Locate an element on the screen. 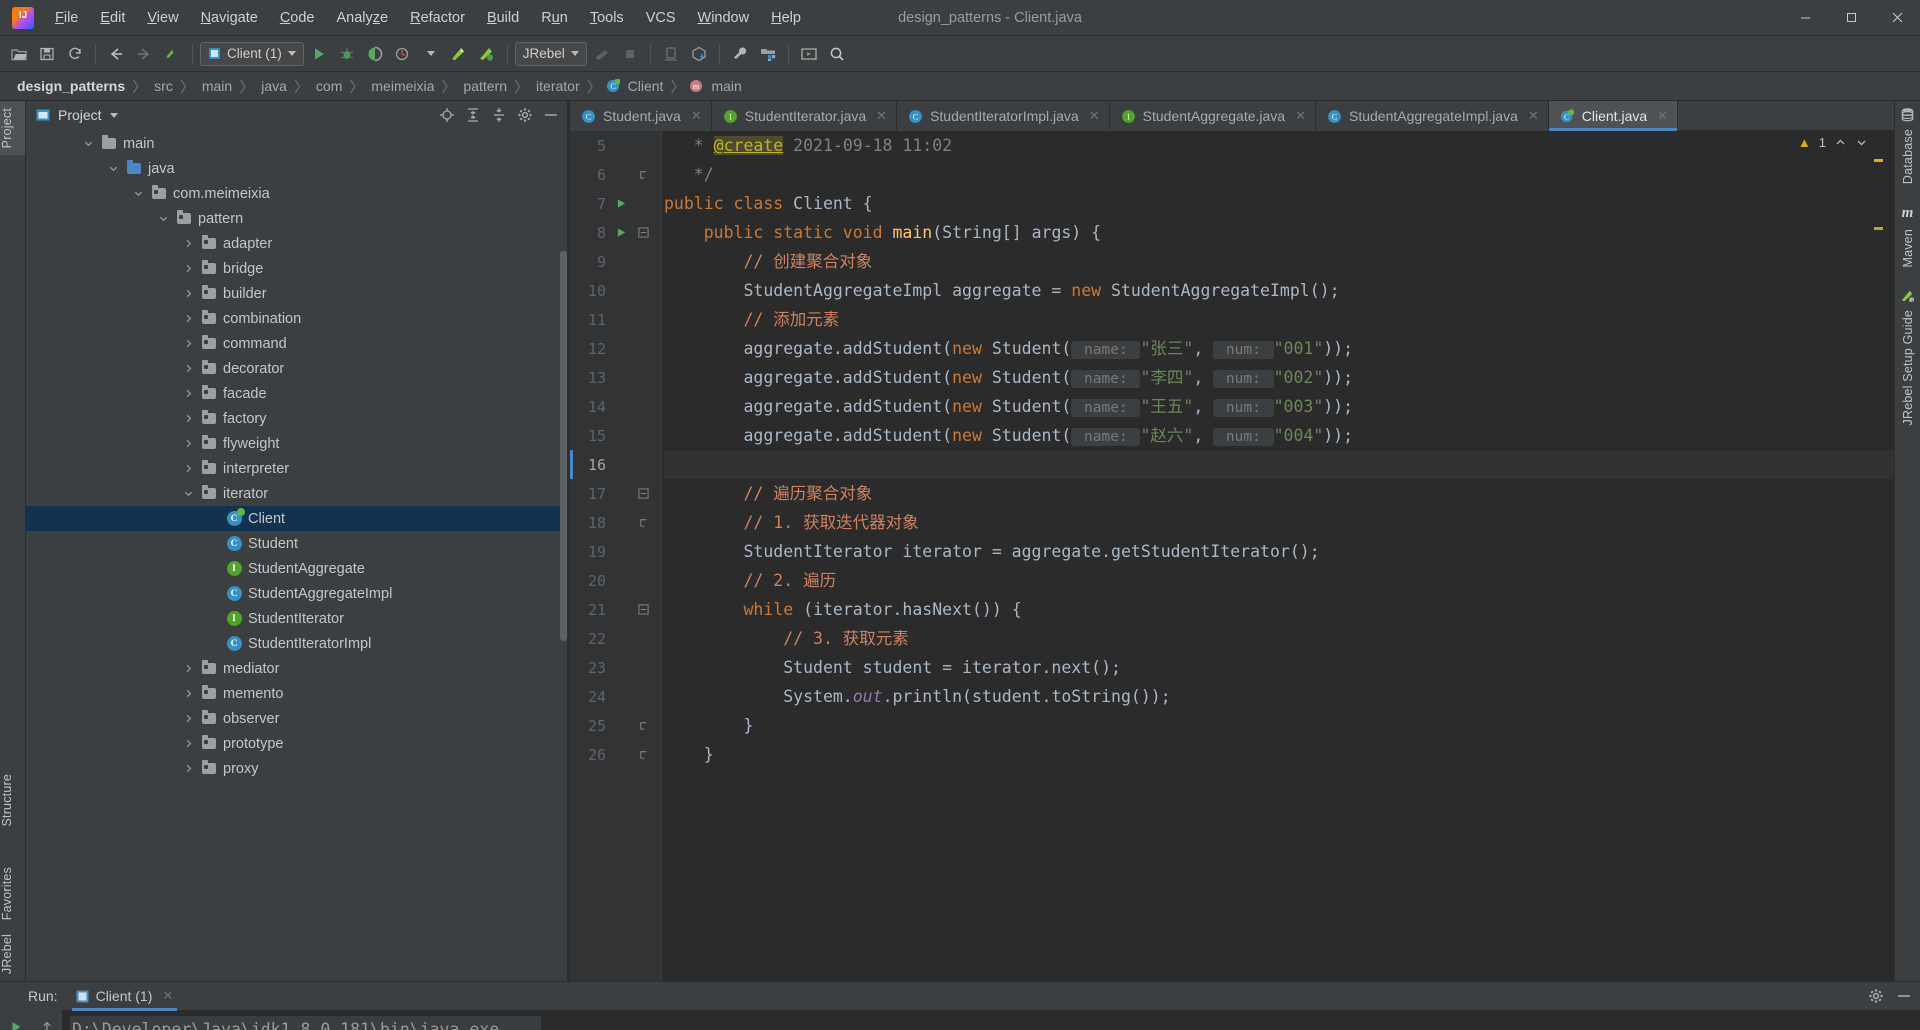 Image resolution: width=1920 pixels, height=1030 pixels. gutter-line: 21 is located at coordinates (616, 609).